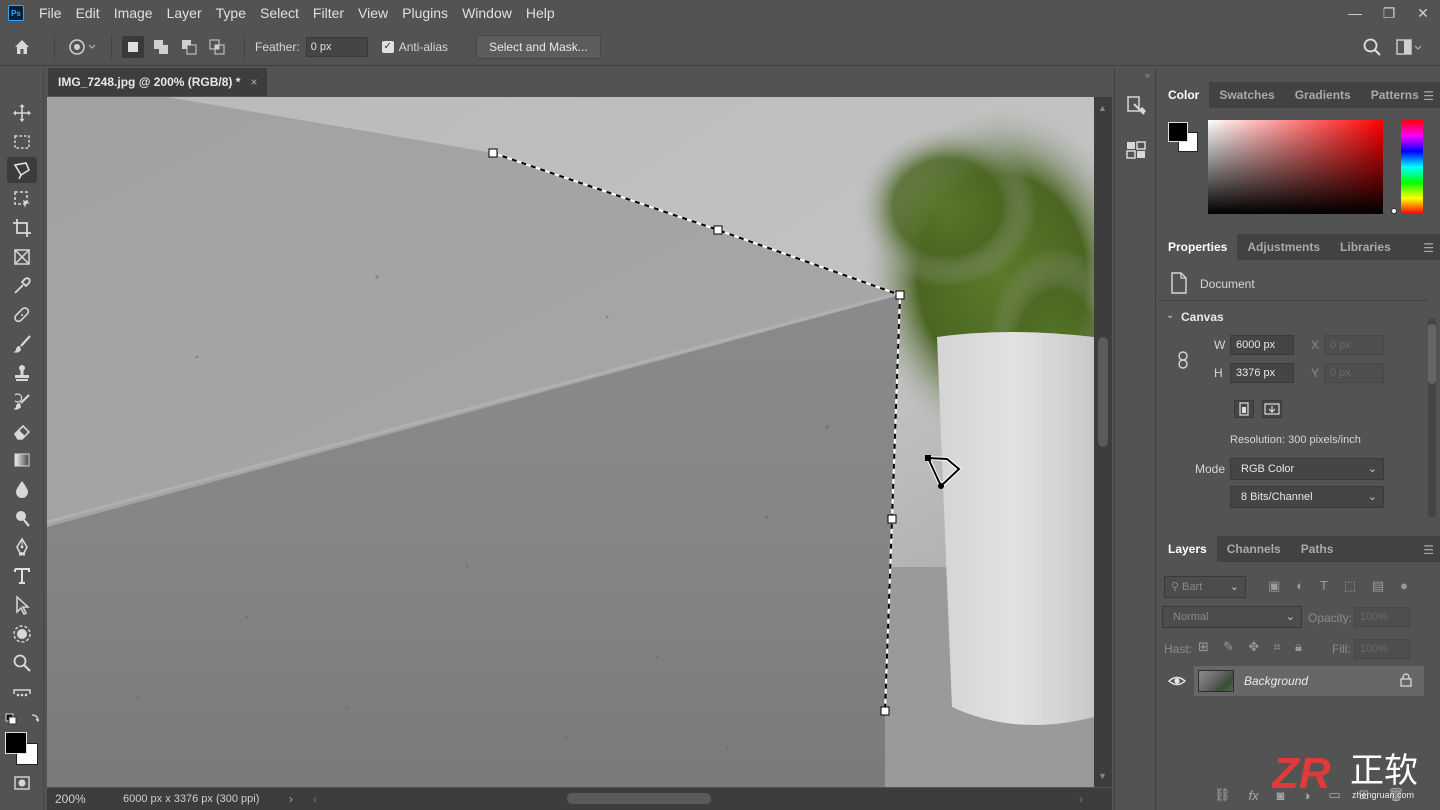 The height and width of the screenshot is (810, 1440). Describe the element at coordinates (1350, 587) in the screenshot. I see `filter-shape-icon: ⬚` at that location.